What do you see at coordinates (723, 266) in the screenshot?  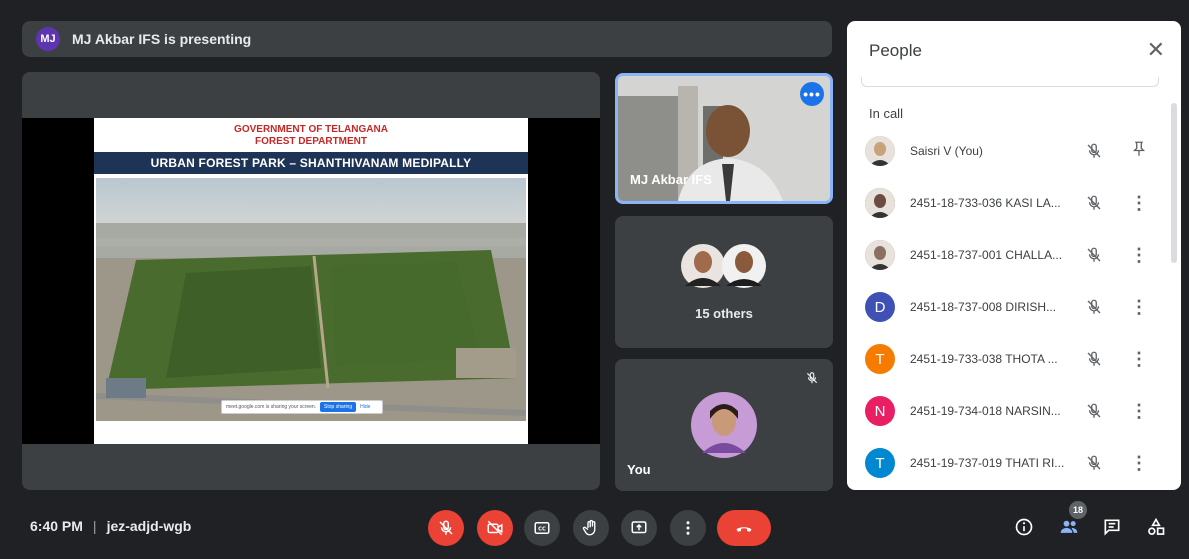 I see `others-avatars` at bounding box center [723, 266].